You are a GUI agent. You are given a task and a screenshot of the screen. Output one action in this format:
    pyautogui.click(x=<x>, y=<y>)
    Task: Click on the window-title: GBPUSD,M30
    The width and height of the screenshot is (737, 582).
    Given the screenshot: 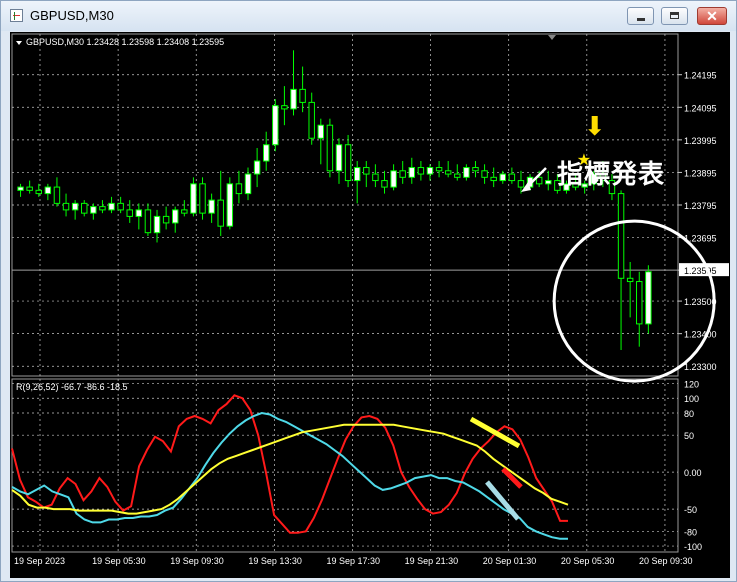 What is the action you would take?
    pyautogui.click(x=72, y=15)
    